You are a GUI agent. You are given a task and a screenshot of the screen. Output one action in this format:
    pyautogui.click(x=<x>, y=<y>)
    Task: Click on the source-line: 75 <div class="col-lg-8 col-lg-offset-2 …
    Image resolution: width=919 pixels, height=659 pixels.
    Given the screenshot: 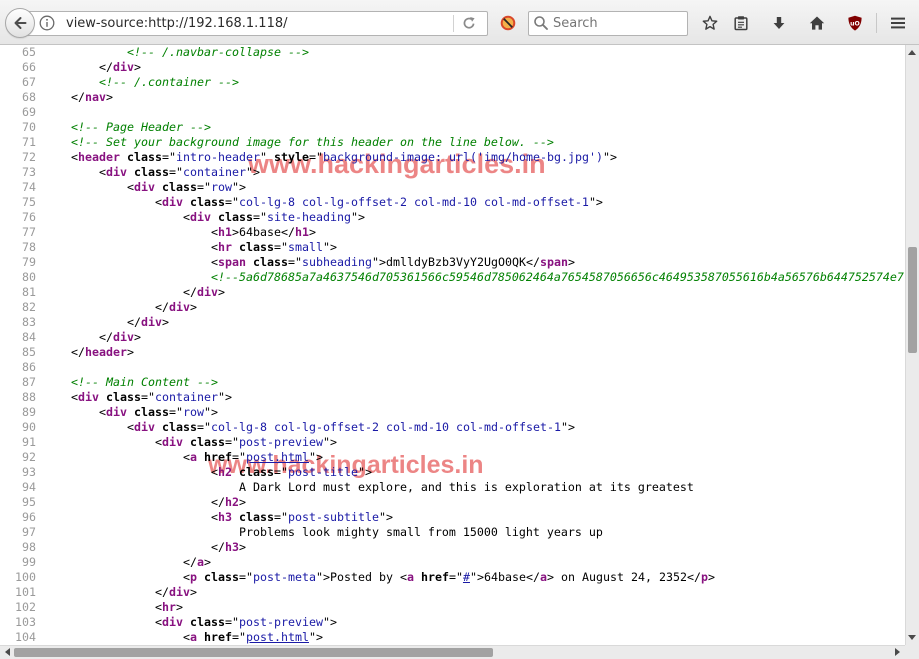 What is the action you would take?
    pyautogui.click(x=452, y=202)
    